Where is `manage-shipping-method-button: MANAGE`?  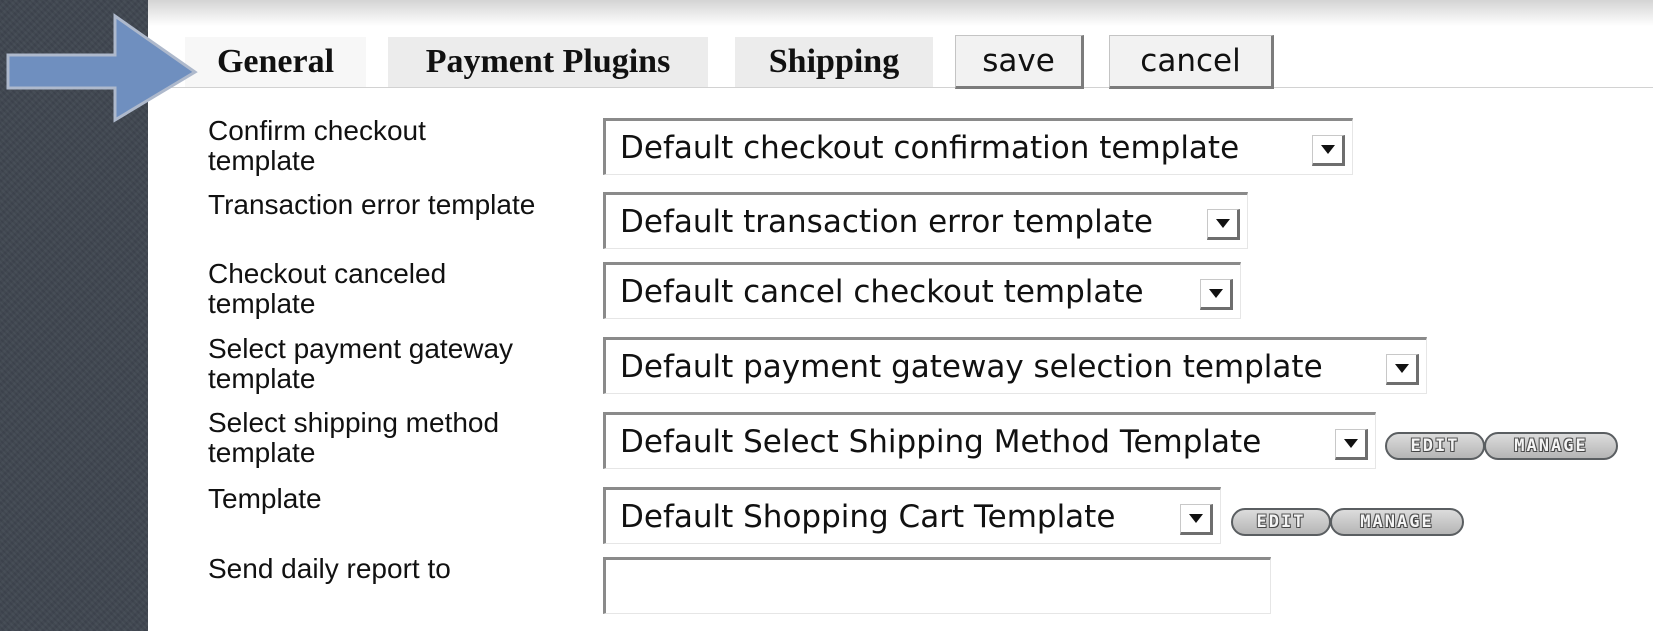
manage-shipping-method-button: MANAGE is located at coordinates (1551, 446).